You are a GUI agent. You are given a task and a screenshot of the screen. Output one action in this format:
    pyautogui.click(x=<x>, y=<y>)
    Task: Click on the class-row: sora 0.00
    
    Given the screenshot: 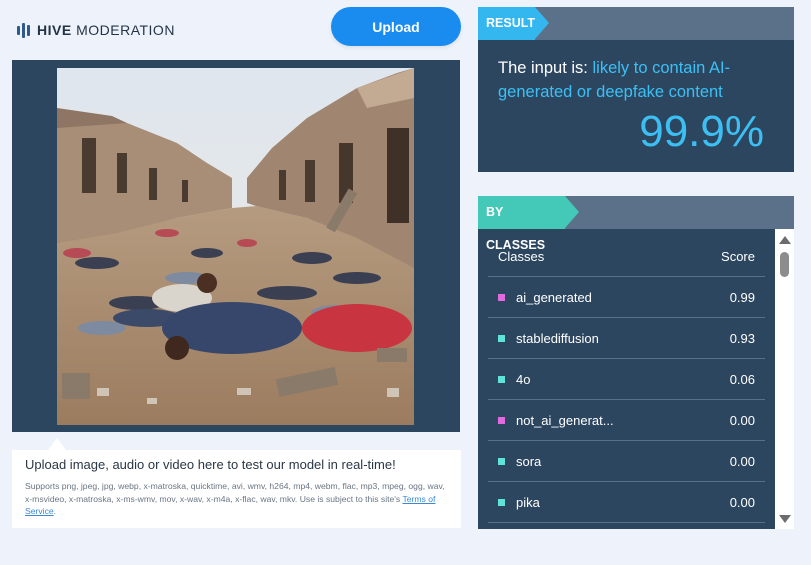 What is the action you would take?
    pyautogui.click(x=626, y=461)
    